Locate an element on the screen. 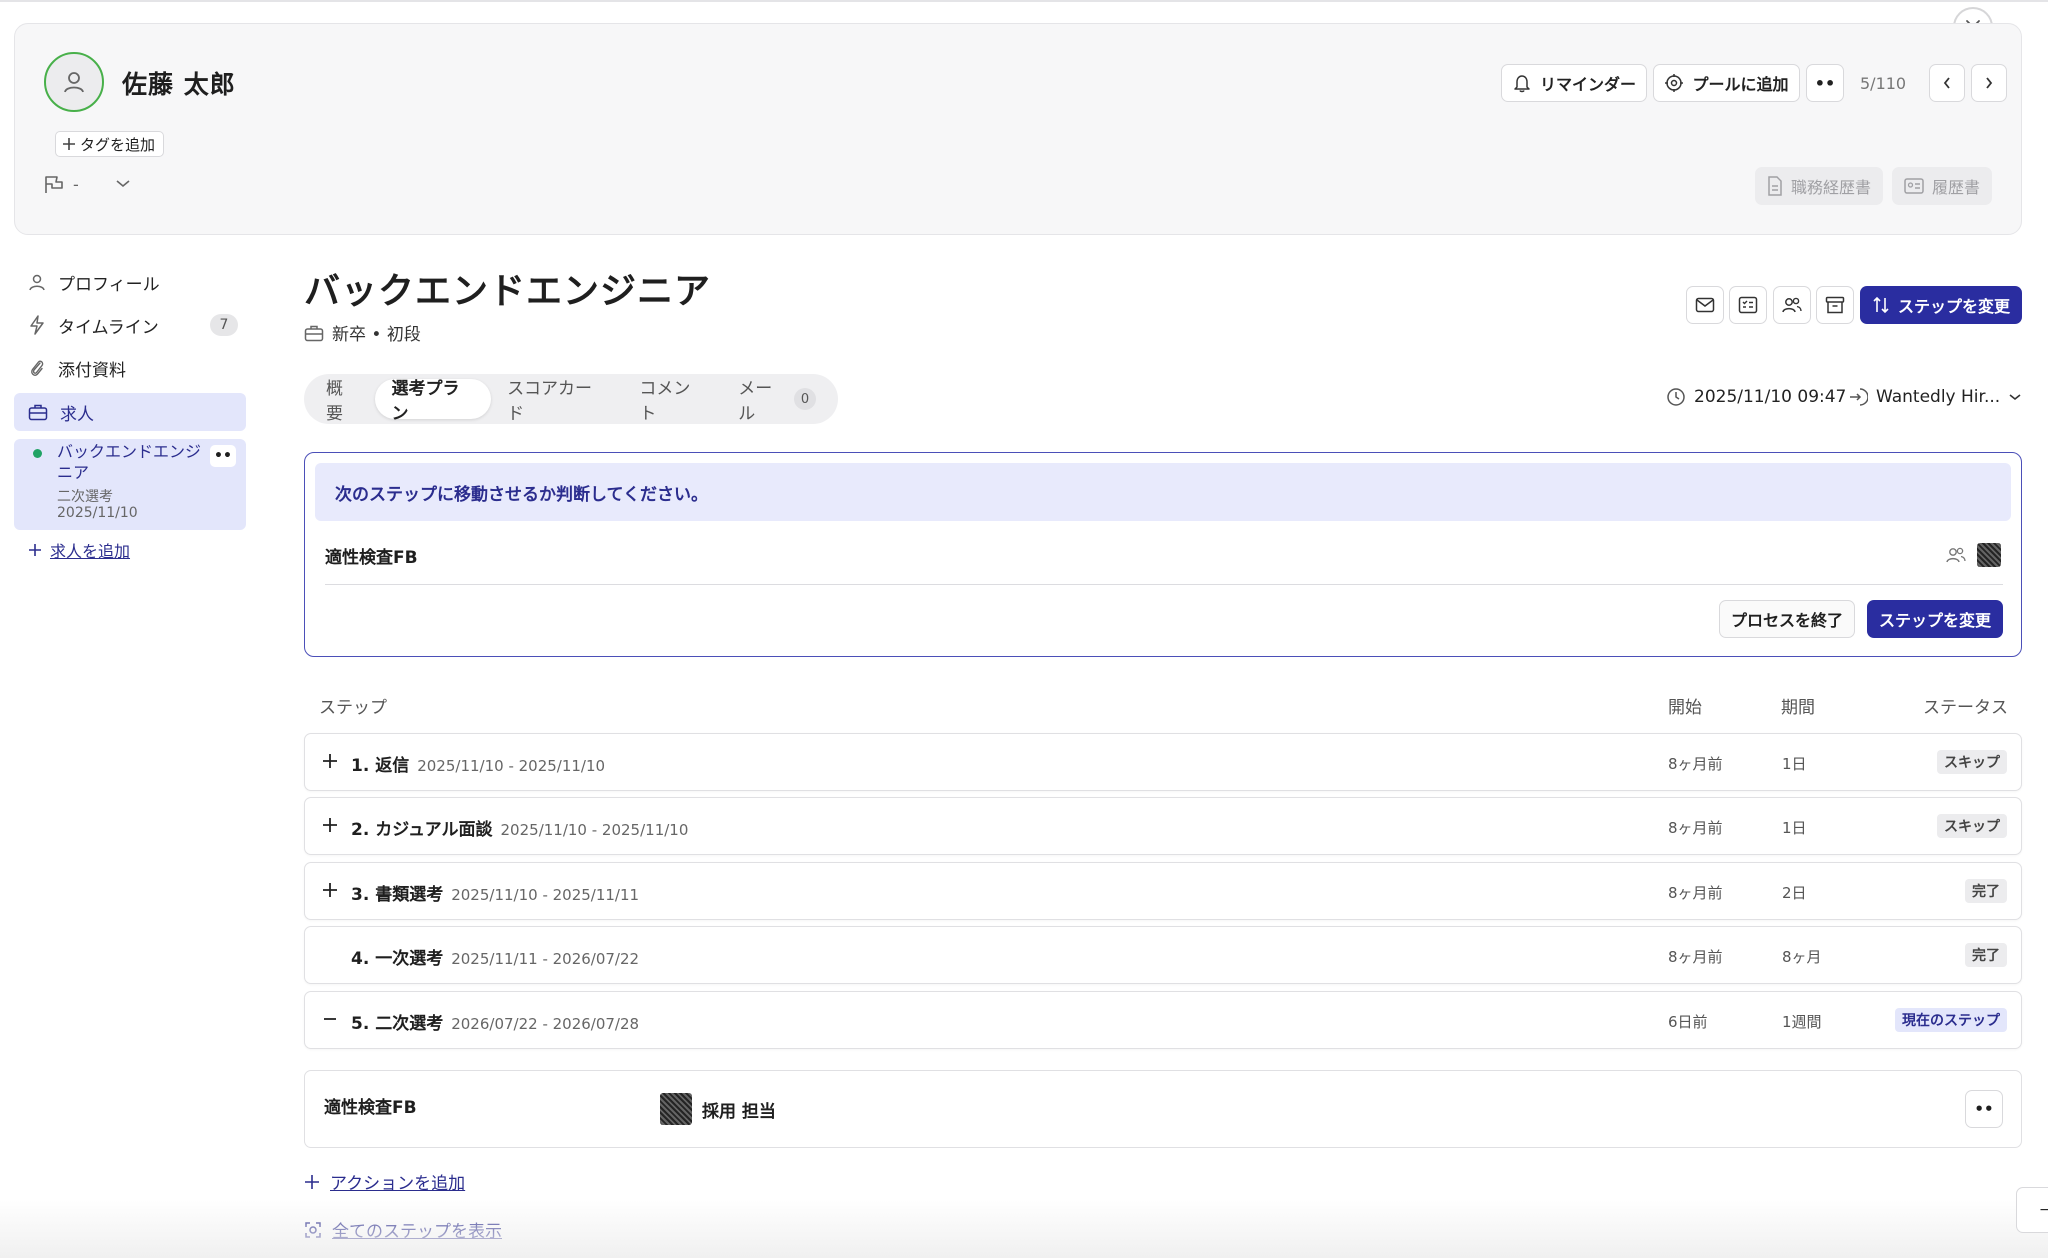  avatar is located at coordinates (74, 82).